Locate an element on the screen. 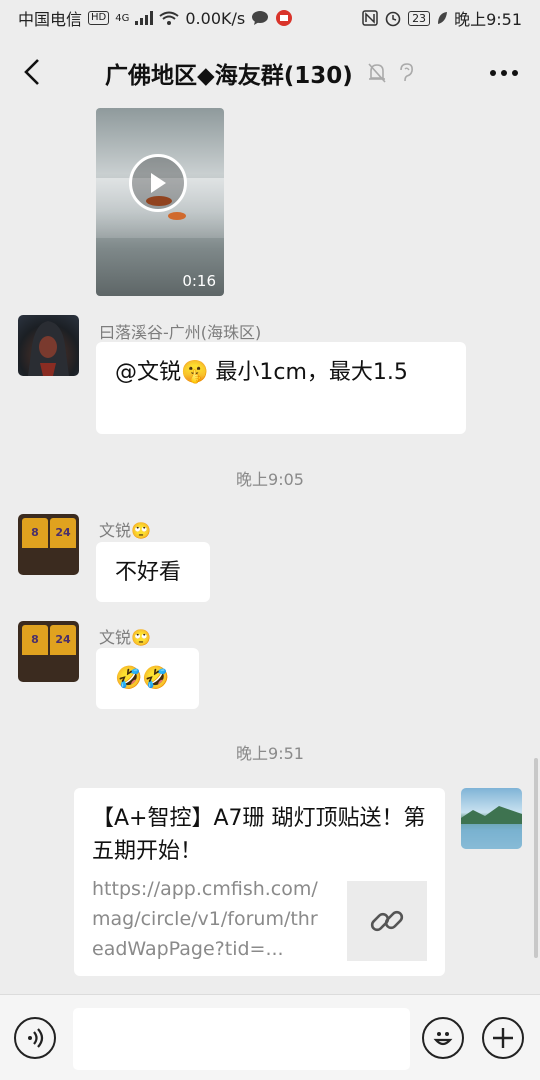 Image resolution: width=540 pixels, height=1080 pixels. emoji-button is located at coordinates (443, 1038).